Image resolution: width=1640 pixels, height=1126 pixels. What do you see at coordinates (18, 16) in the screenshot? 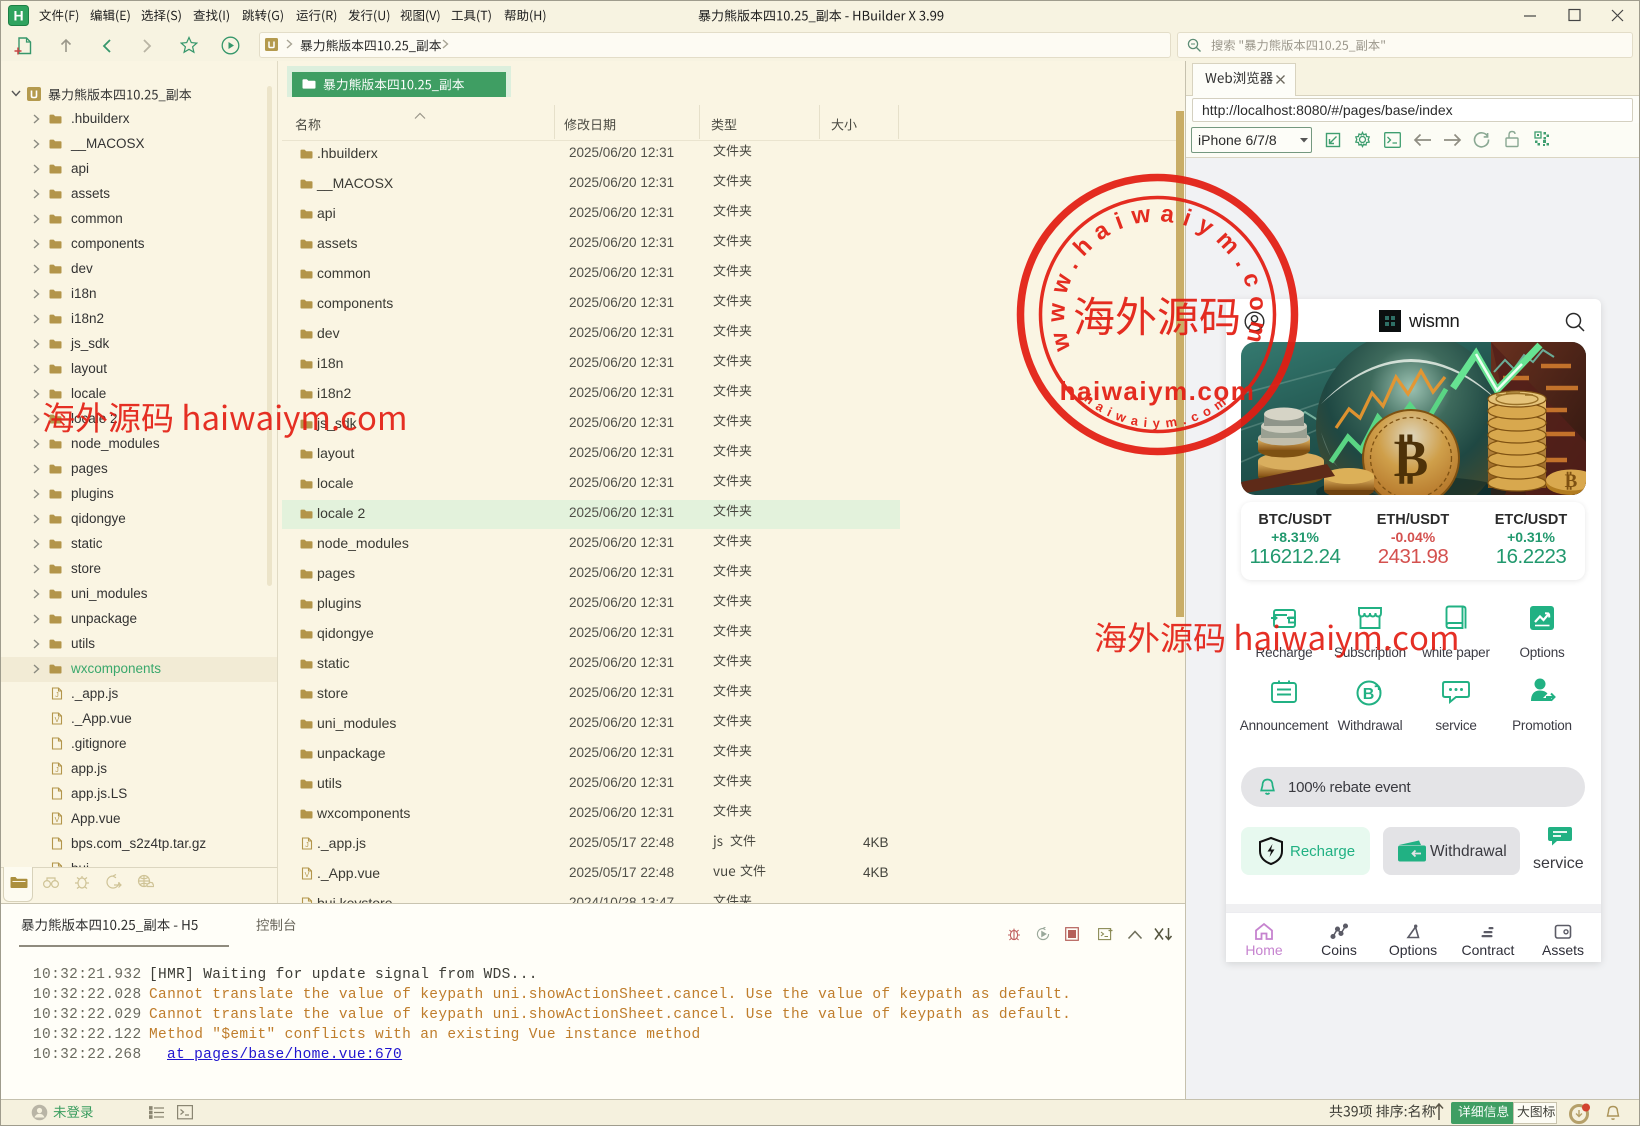
I see `svg-text: H` at bounding box center [18, 16].